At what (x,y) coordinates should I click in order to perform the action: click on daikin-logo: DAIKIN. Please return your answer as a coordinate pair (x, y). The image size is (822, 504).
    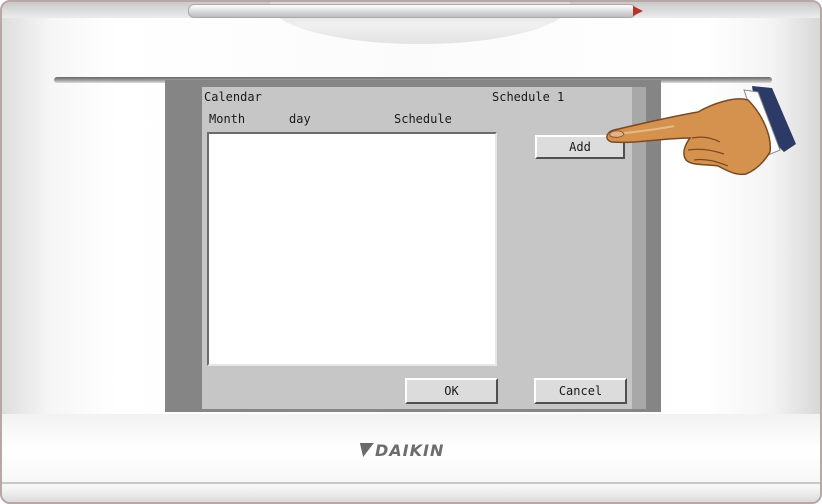
    Looking at the image, I should click on (400, 450).